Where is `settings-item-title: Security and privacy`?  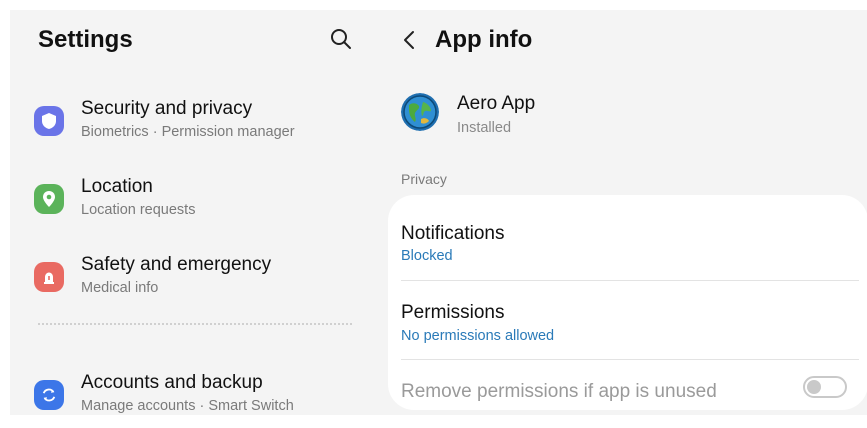 settings-item-title: Security and privacy is located at coordinates (167, 108).